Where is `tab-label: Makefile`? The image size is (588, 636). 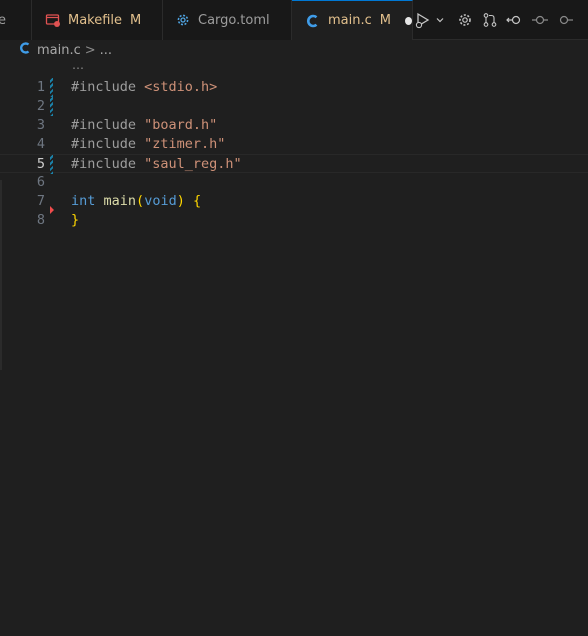
tab-label: Makefile is located at coordinates (95, 20).